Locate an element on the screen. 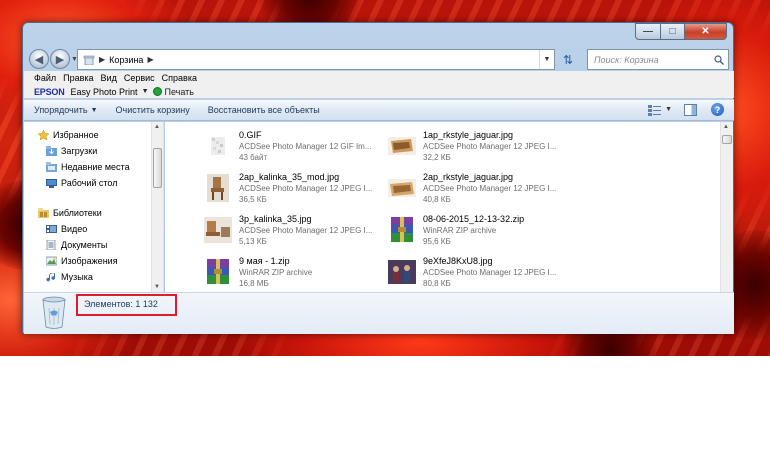 The height and width of the screenshot is (470, 770). file-name: 08-06-2015_12-13-32.zip is located at coordinates (474, 219).